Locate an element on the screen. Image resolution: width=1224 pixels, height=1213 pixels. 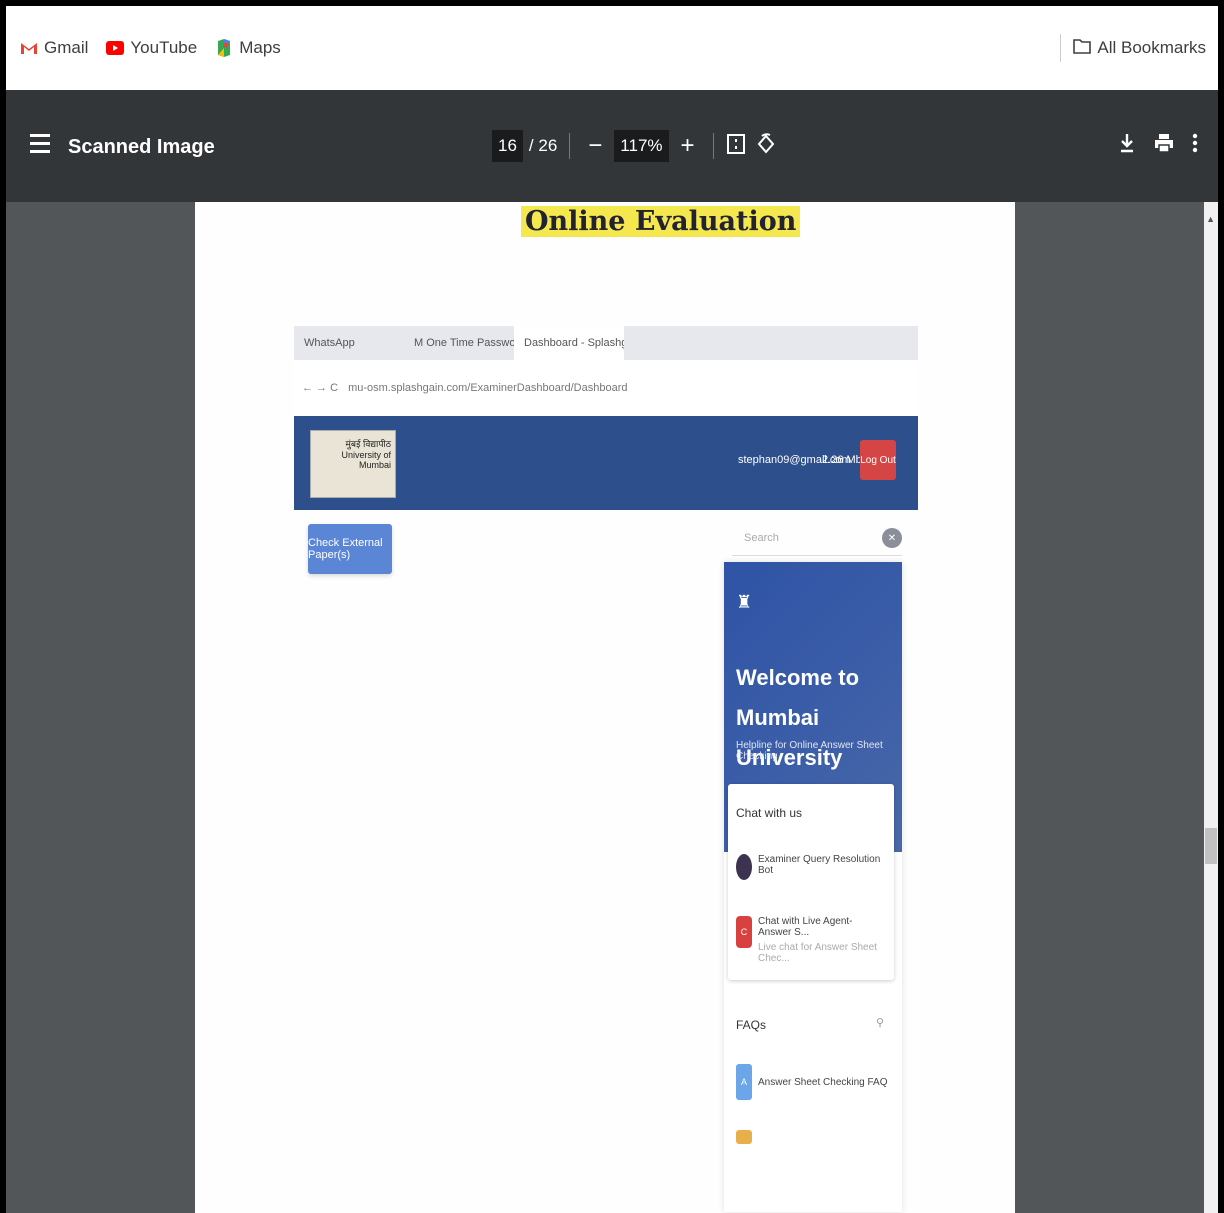
scrollbar: ▲ is located at coordinates (1211, 707).